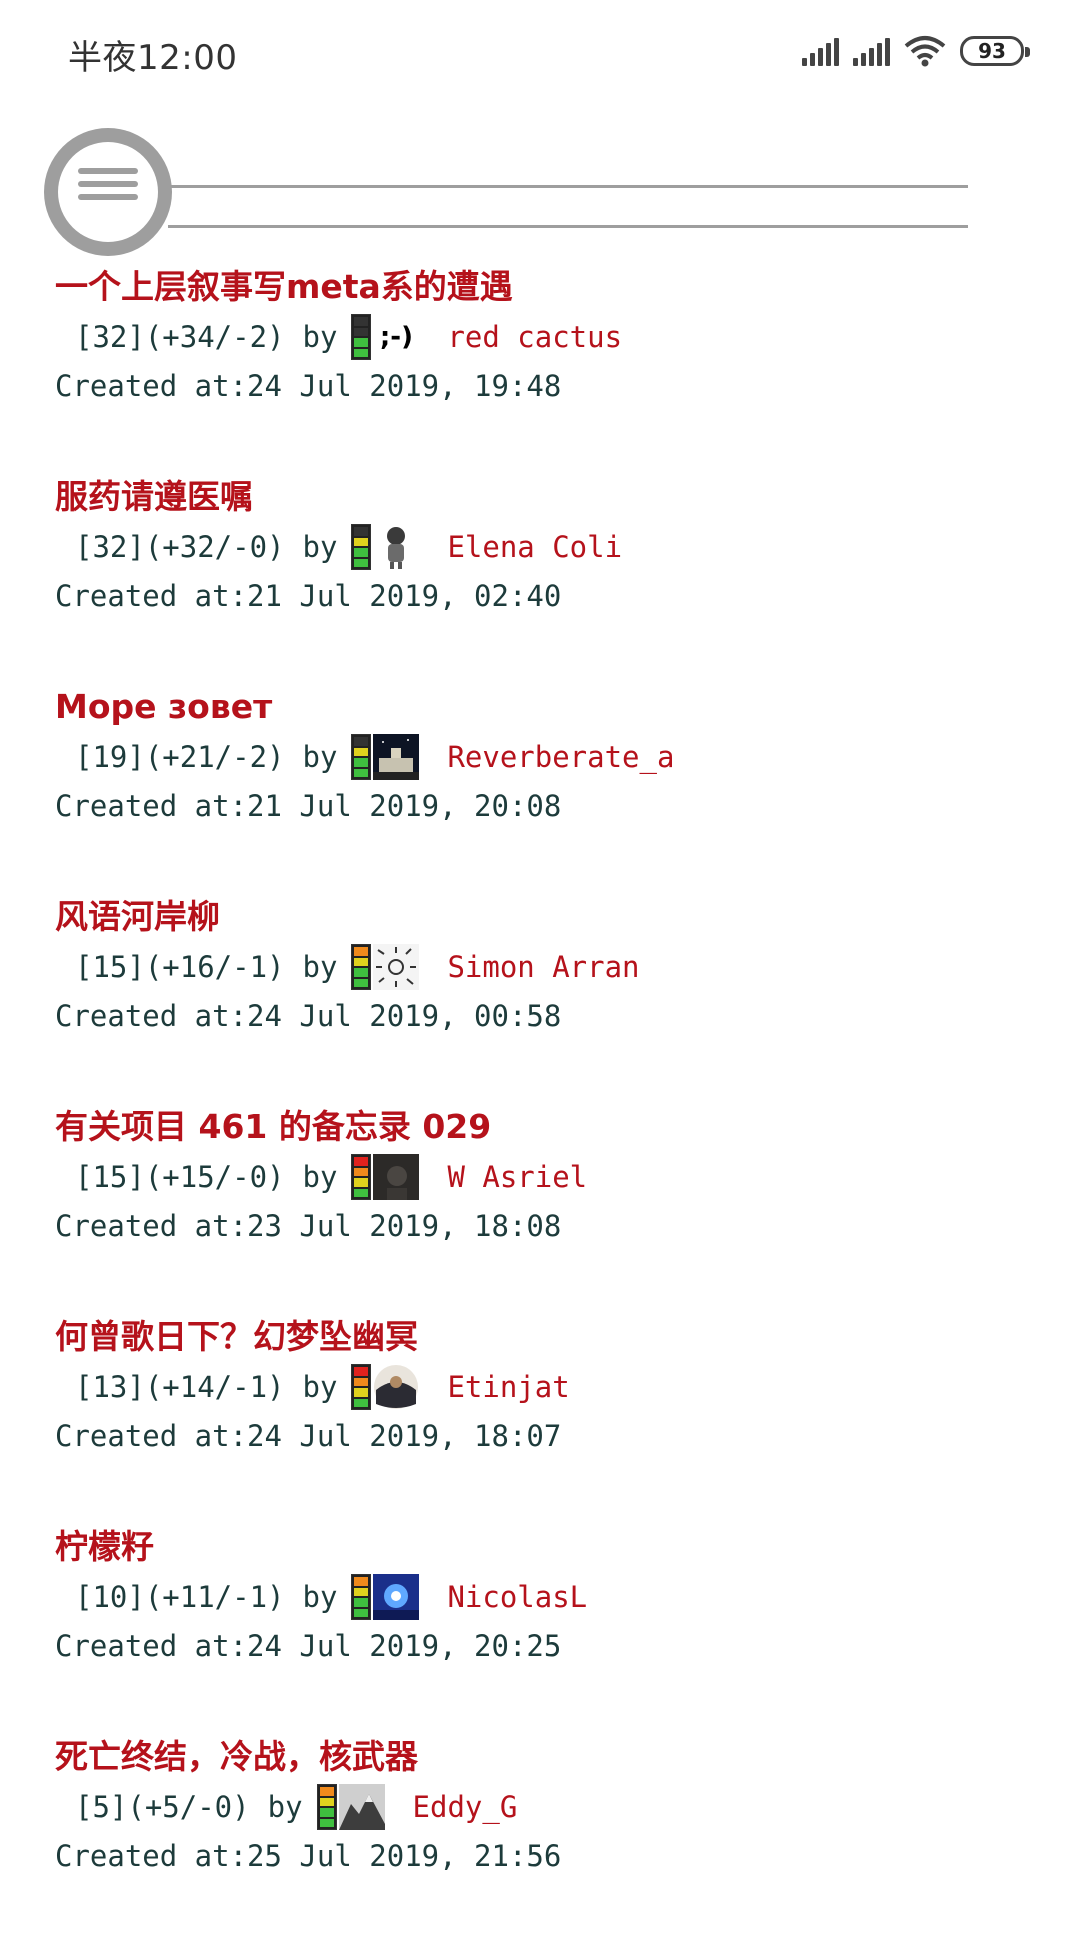 The image size is (1080, 1942). I want to click on created-at: Created at:25 Jul 2019, 21:56, so click(308, 1856).